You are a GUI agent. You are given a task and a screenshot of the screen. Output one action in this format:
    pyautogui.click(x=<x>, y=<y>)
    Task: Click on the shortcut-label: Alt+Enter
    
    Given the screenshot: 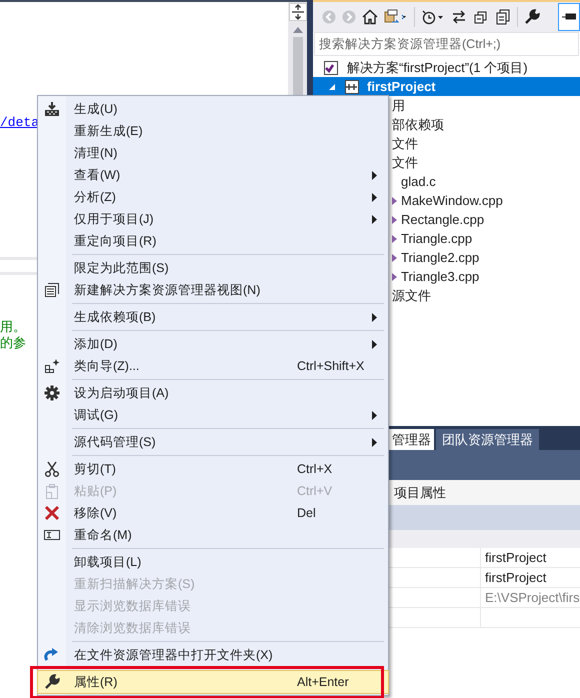 What is the action you would take?
    pyautogui.click(x=323, y=682)
    